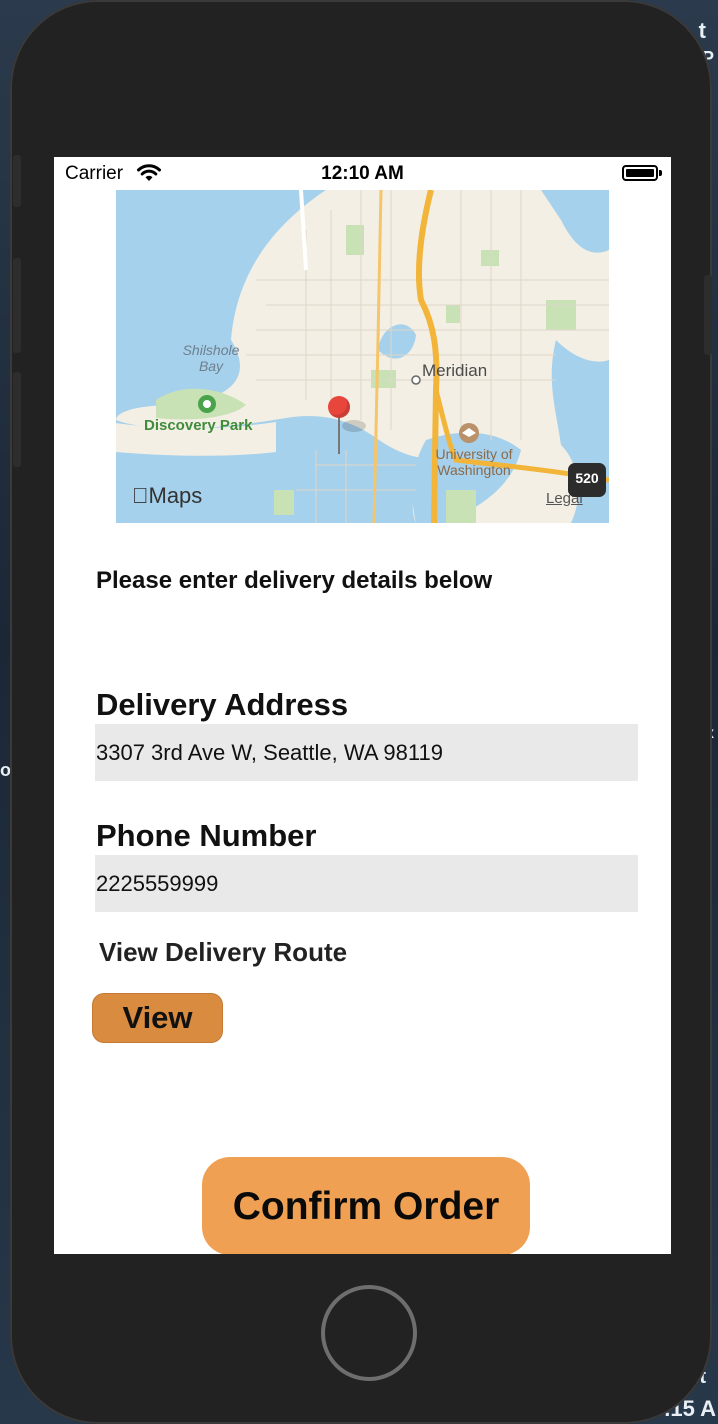 The image size is (718, 1424). I want to click on map-label-university: University of Washington, so click(474, 462).